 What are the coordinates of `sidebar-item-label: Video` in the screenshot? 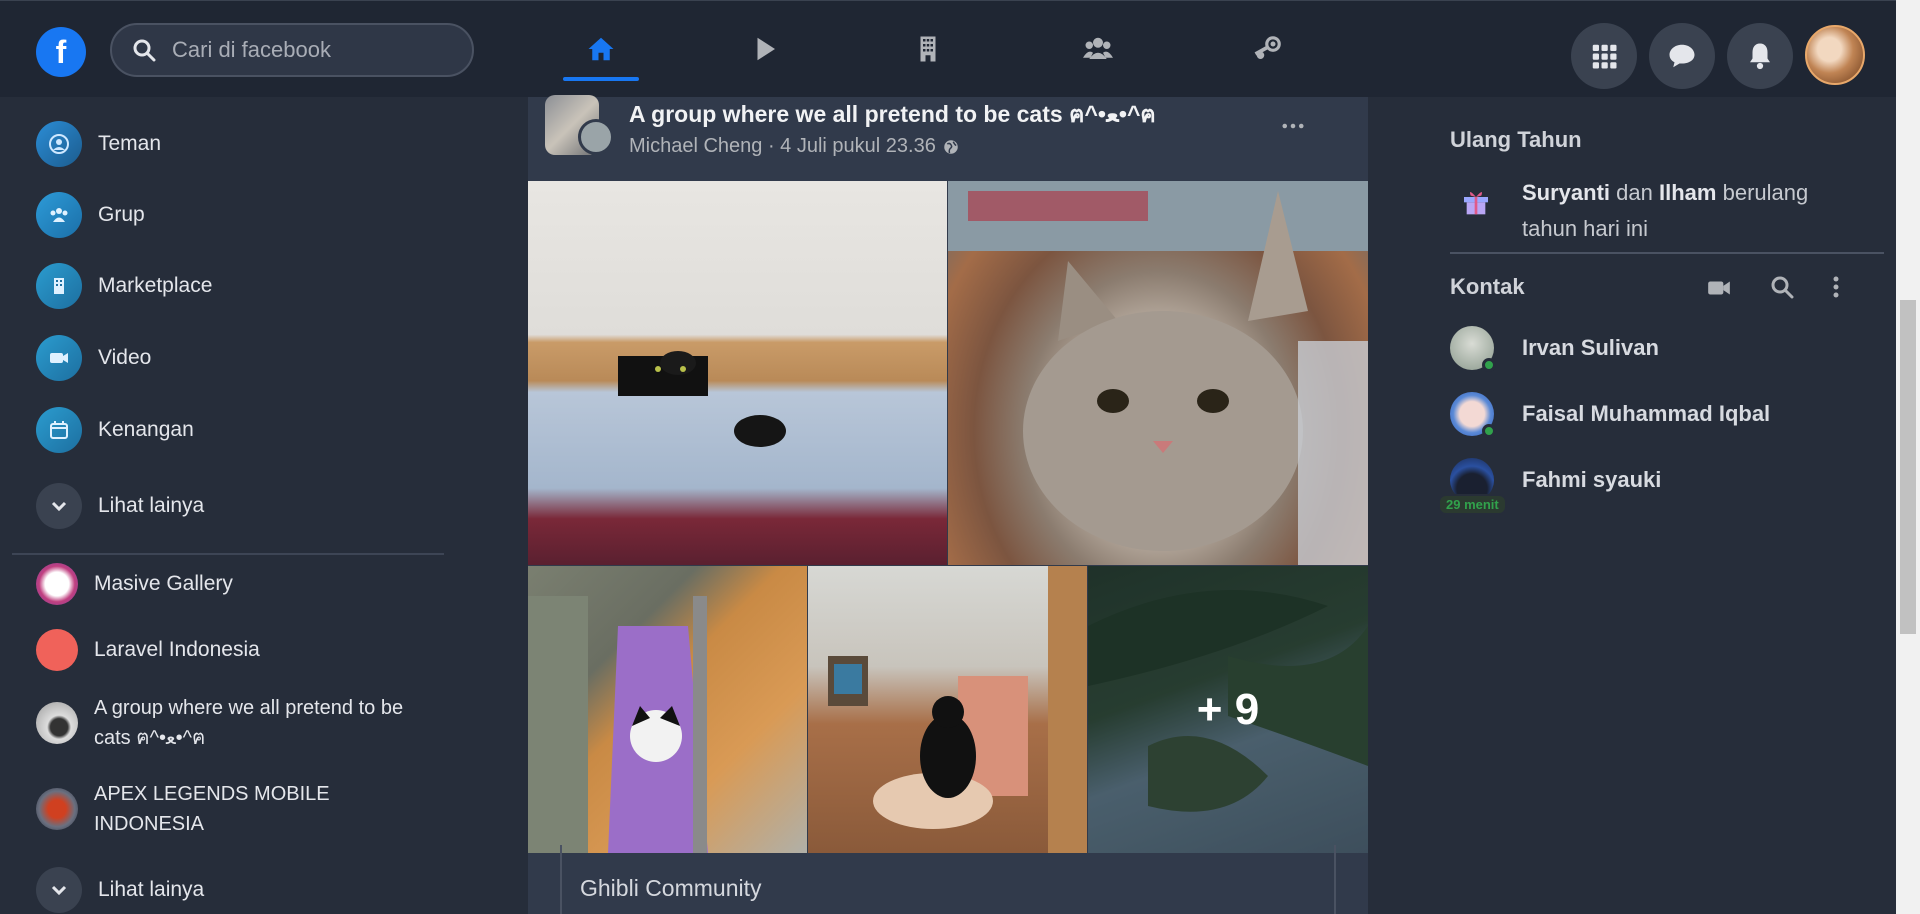 It's located at (125, 357).